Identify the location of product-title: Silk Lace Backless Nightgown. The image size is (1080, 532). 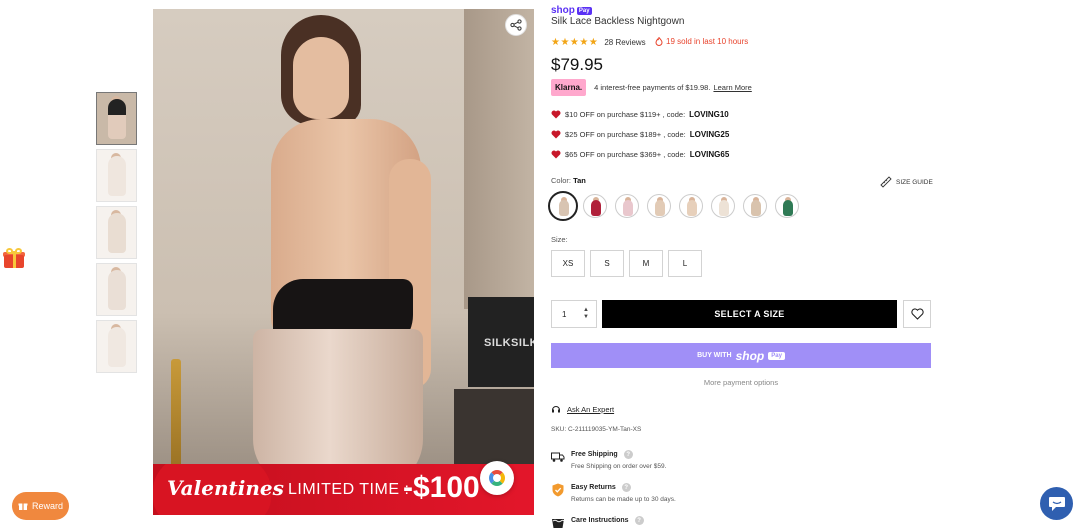
(618, 21).